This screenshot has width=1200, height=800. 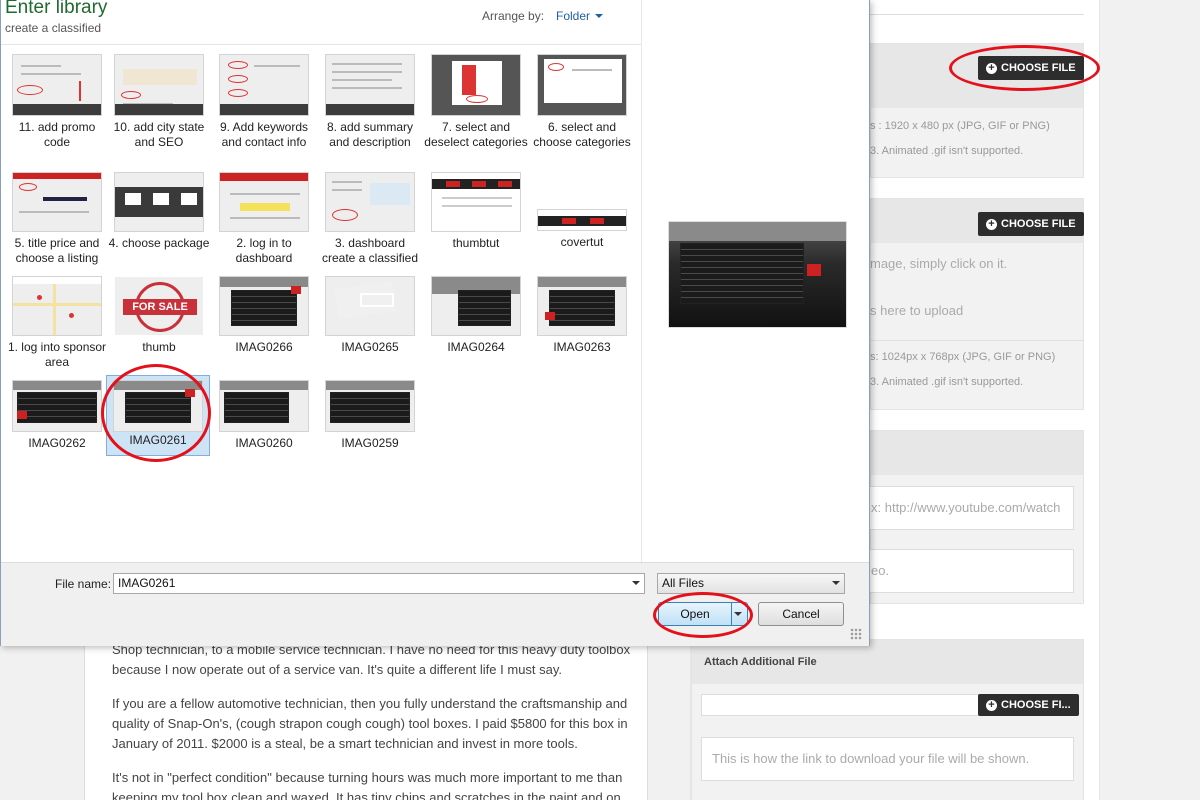 I want to click on open-label: Open, so click(x=695, y=614).